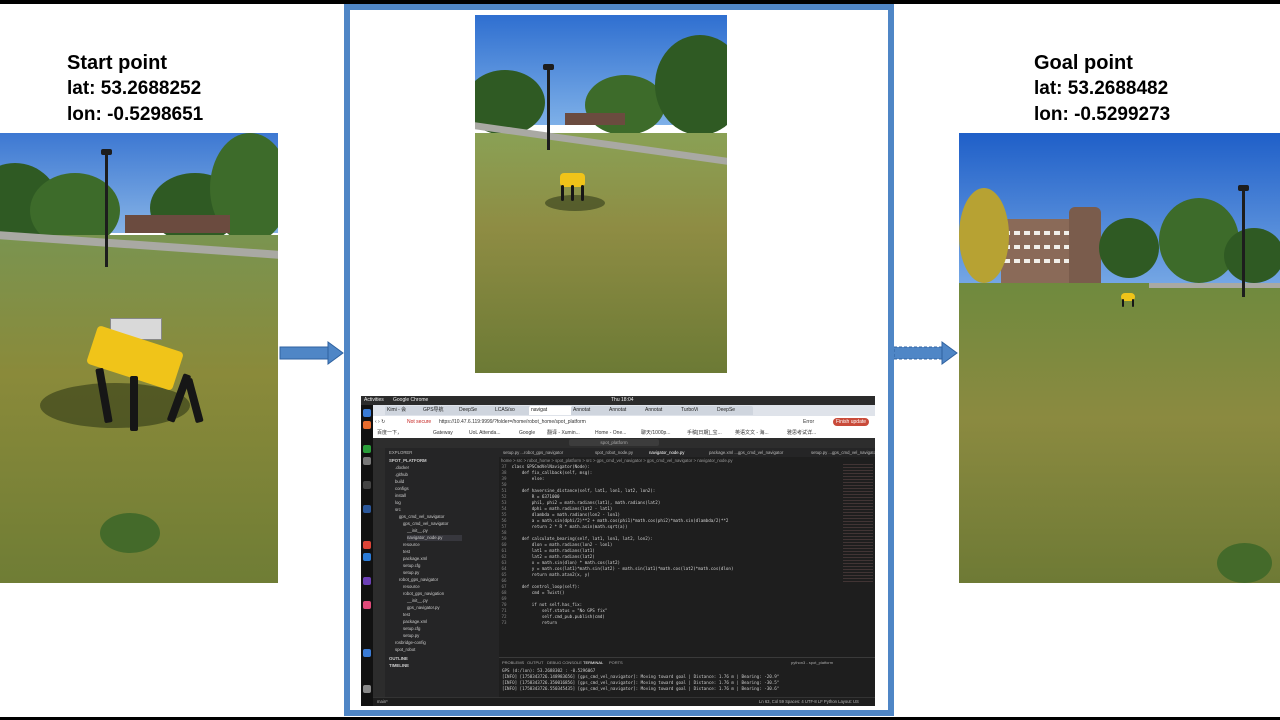  Describe the element at coordinates (404, 410) in the screenshot. I see `tab-1: Kimi - 会` at that location.